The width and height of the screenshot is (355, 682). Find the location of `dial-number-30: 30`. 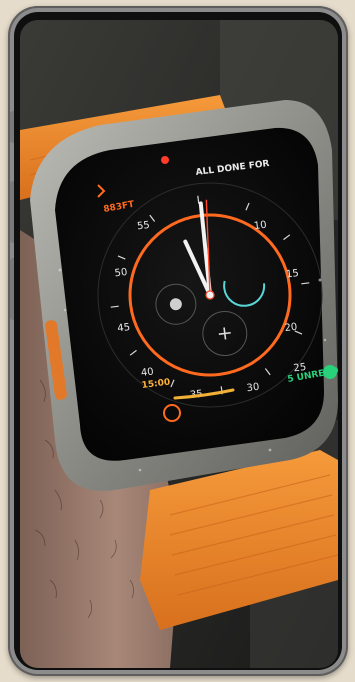

dial-number-30: 30 is located at coordinates (253, 388).